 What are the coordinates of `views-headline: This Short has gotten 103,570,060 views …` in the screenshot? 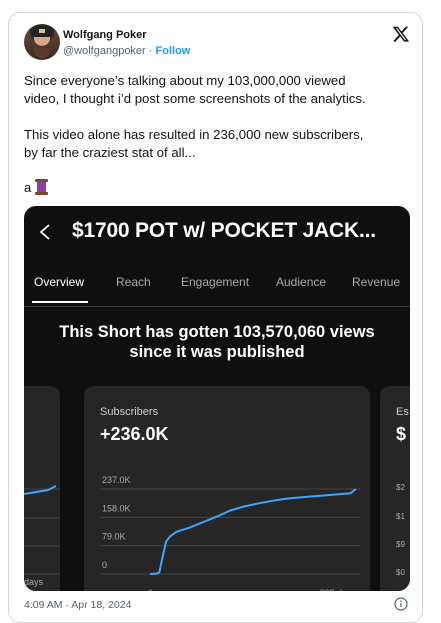 It's located at (217, 342).